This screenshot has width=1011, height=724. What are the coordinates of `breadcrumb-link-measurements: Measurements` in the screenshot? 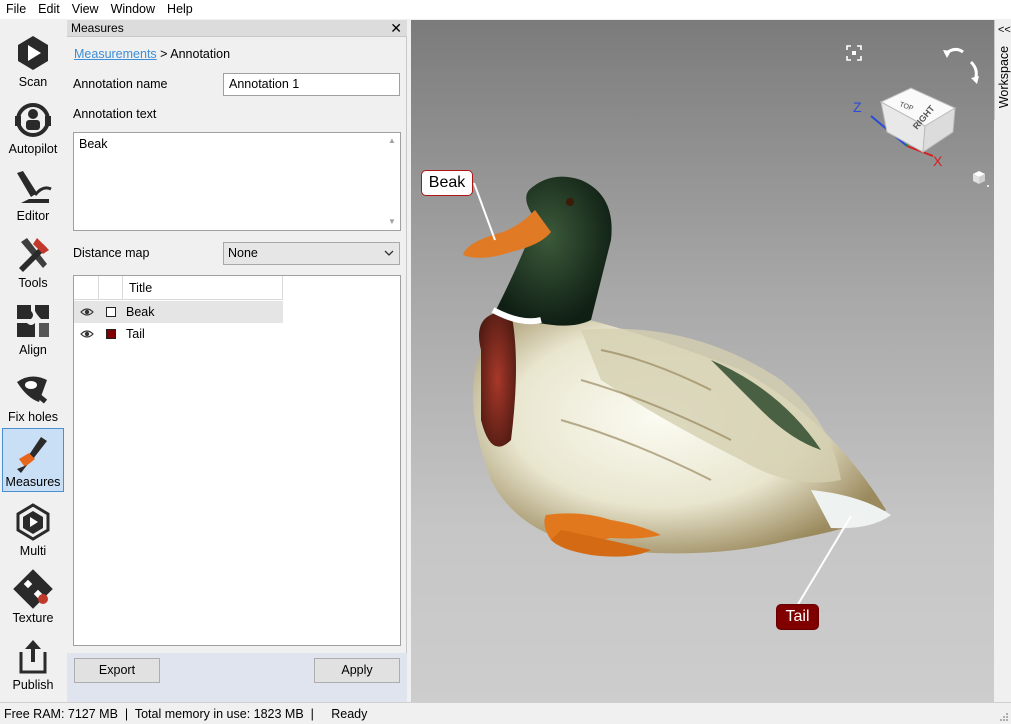 It's located at (115, 54).